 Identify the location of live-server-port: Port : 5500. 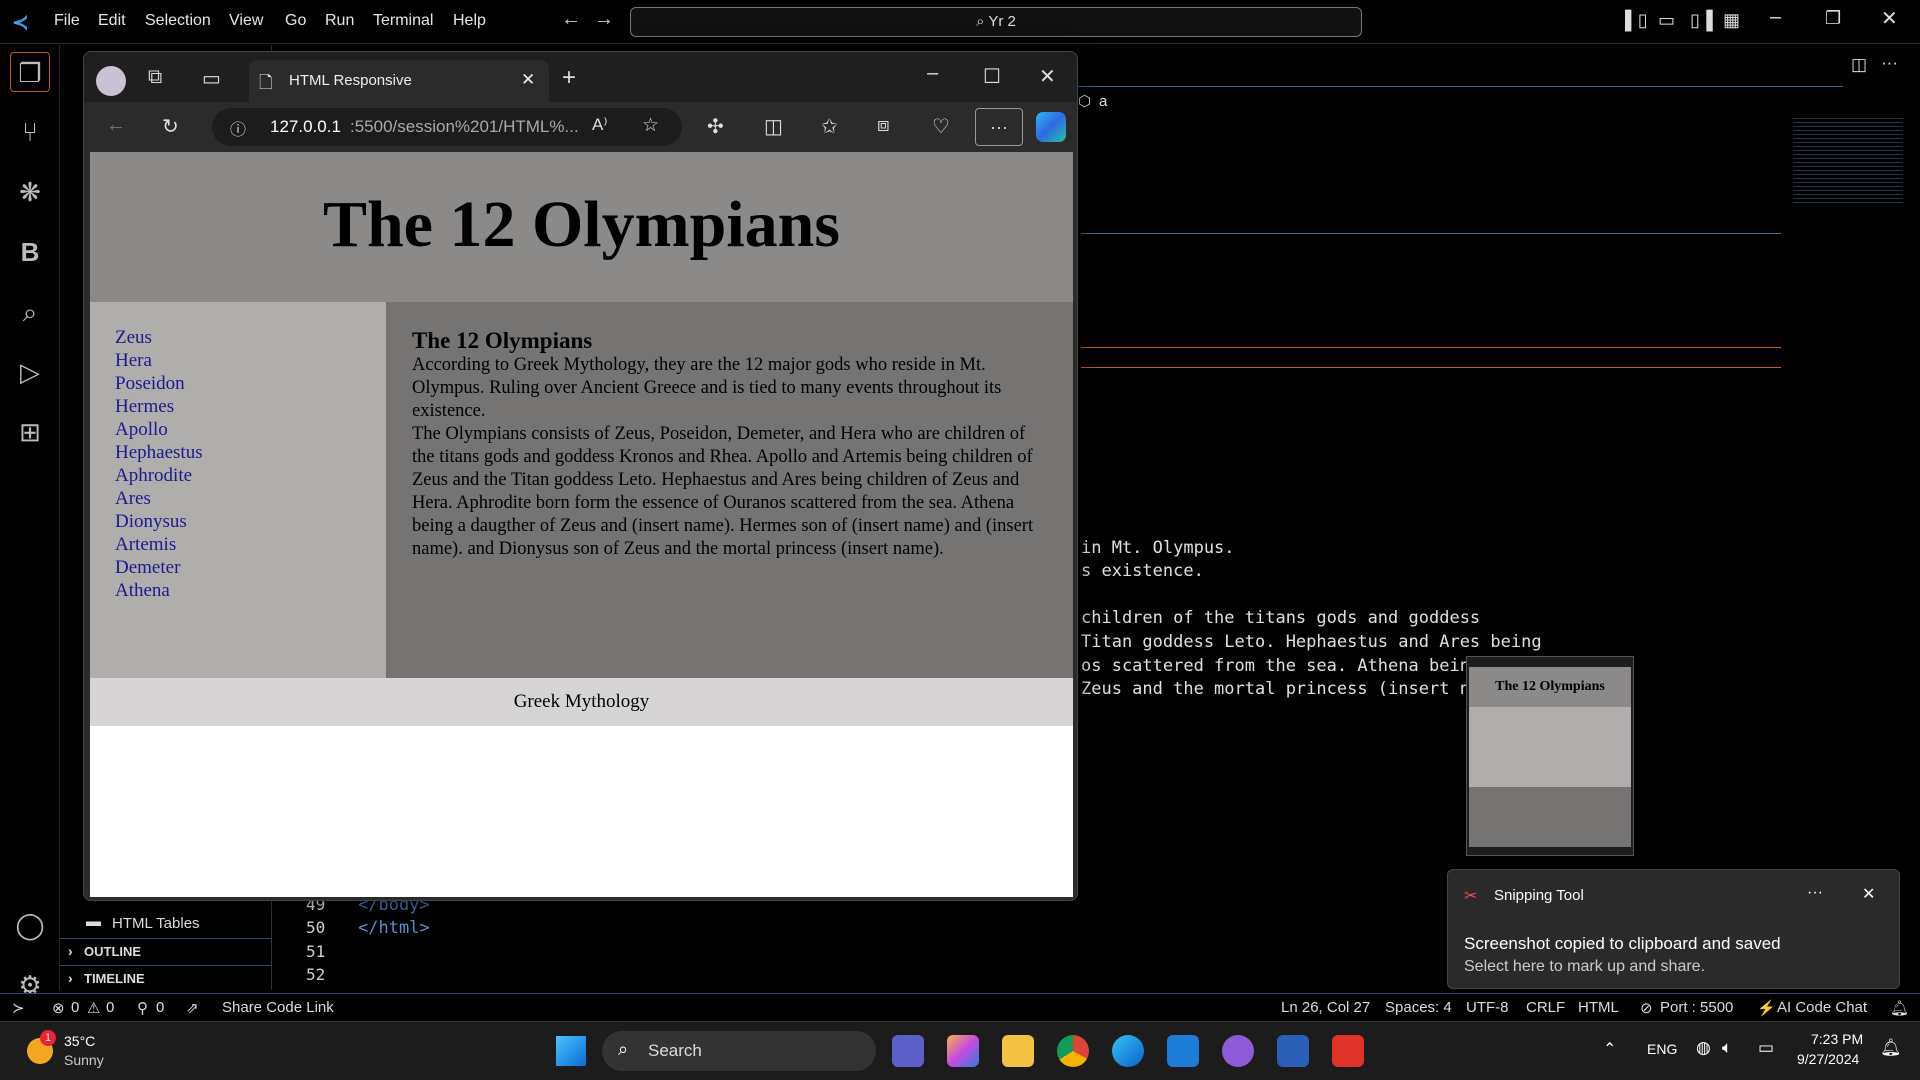
(1696, 1007).